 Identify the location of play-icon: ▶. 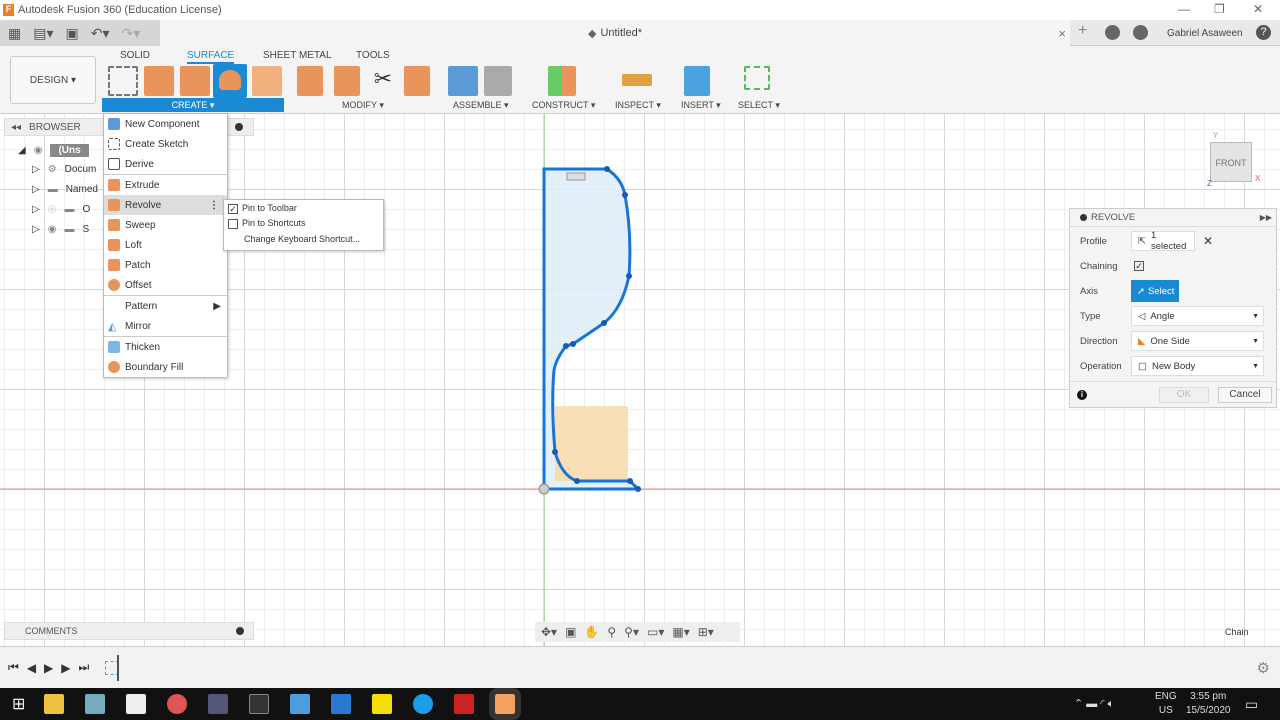
(48, 668).